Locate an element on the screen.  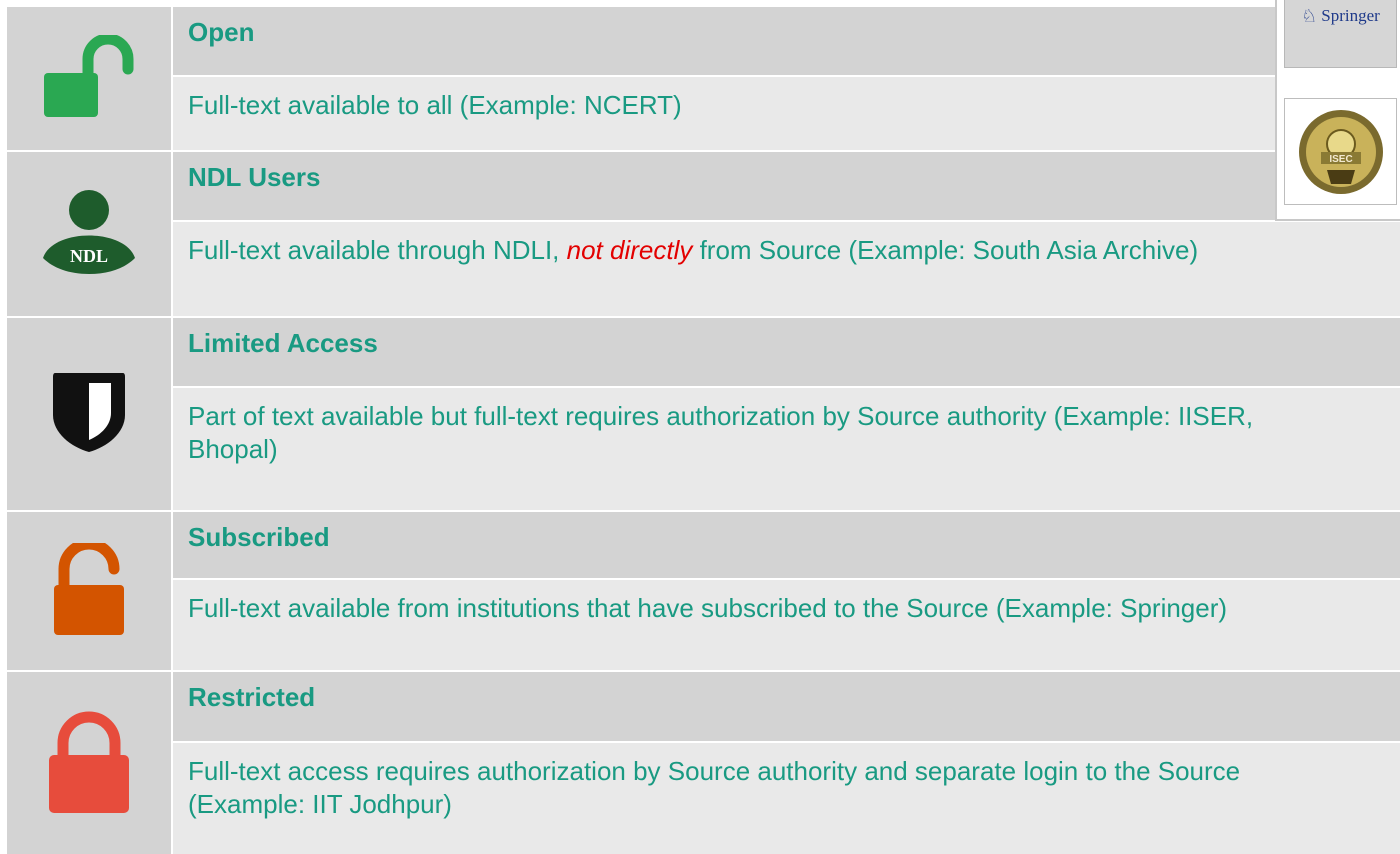
source-logos-panel: ♘ Springer ISEC is located at coordinates (1337, 110).